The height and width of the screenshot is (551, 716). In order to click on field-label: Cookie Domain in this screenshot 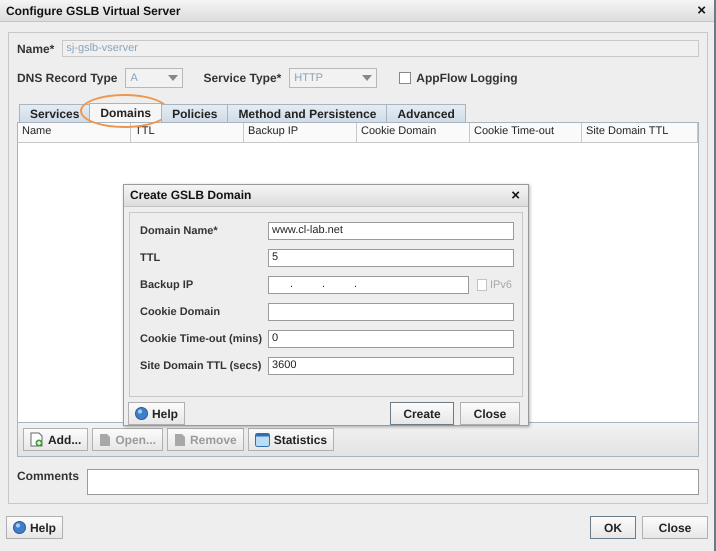, I will do `click(181, 312)`.